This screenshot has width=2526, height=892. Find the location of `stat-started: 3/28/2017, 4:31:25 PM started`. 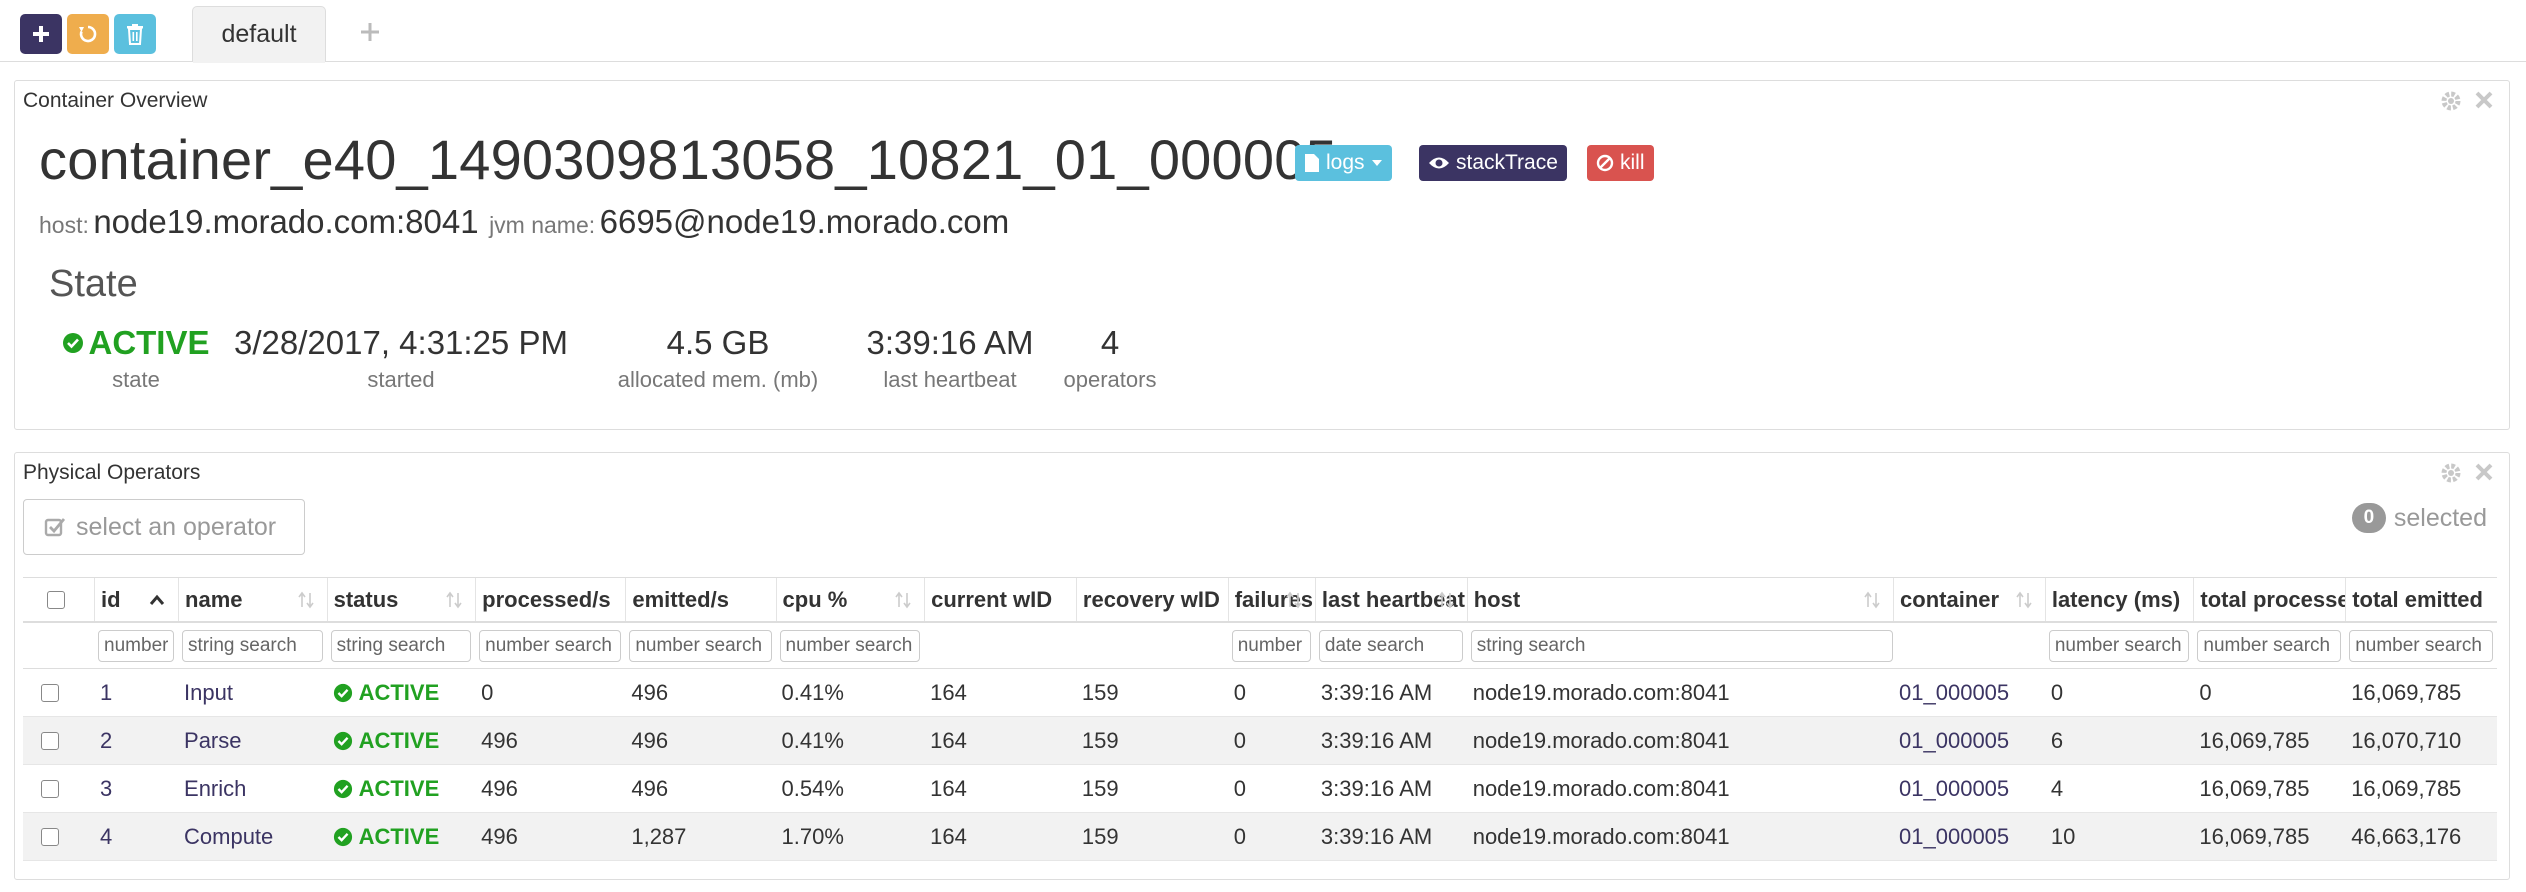

stat-started: 3/28/2017, 4:31:25 PM started is located at coordinates (401, 357).